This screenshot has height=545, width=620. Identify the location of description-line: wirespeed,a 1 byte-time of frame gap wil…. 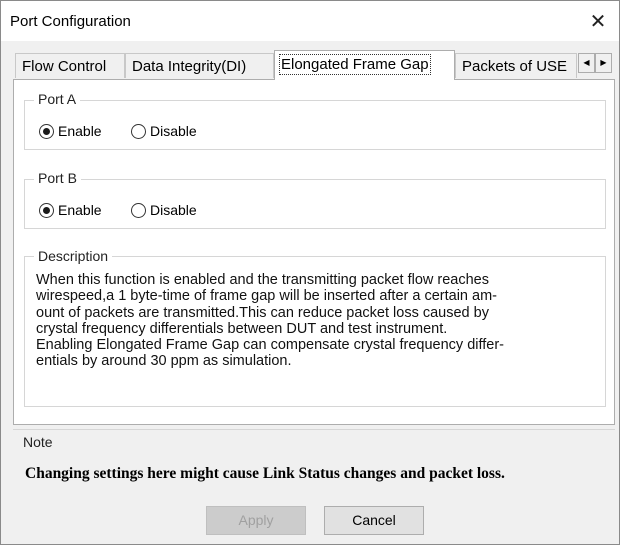
(266, 296).